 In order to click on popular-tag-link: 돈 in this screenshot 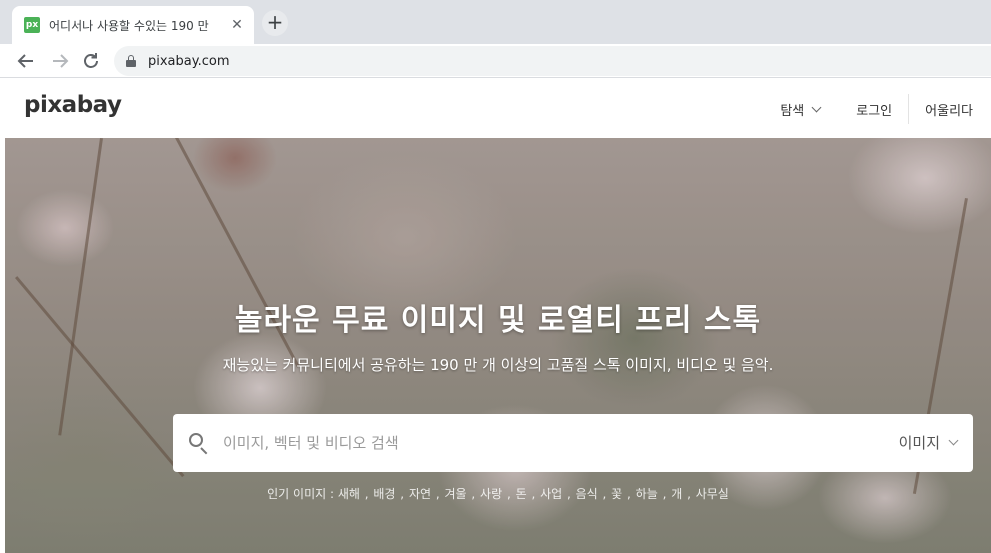, I will do `click(521, 494)`.